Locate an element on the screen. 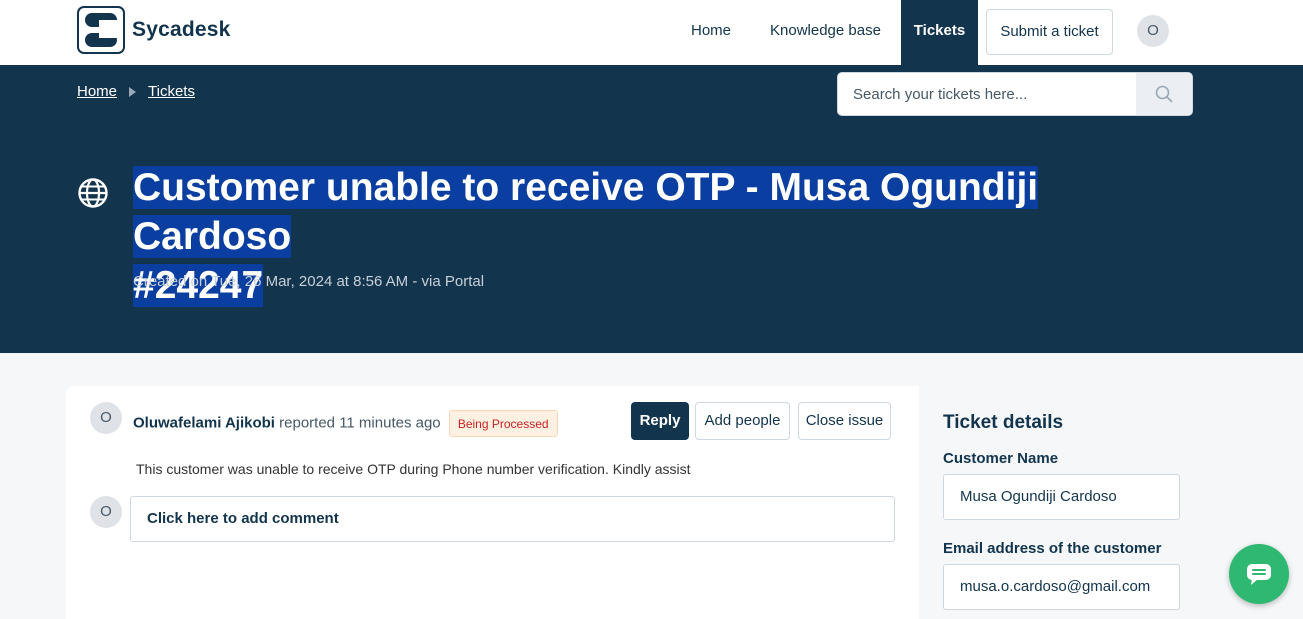 The width and height of the screenshot is (1303, 619). reported-time: reported 11 minutes ago is located at coordinates (360, 423).